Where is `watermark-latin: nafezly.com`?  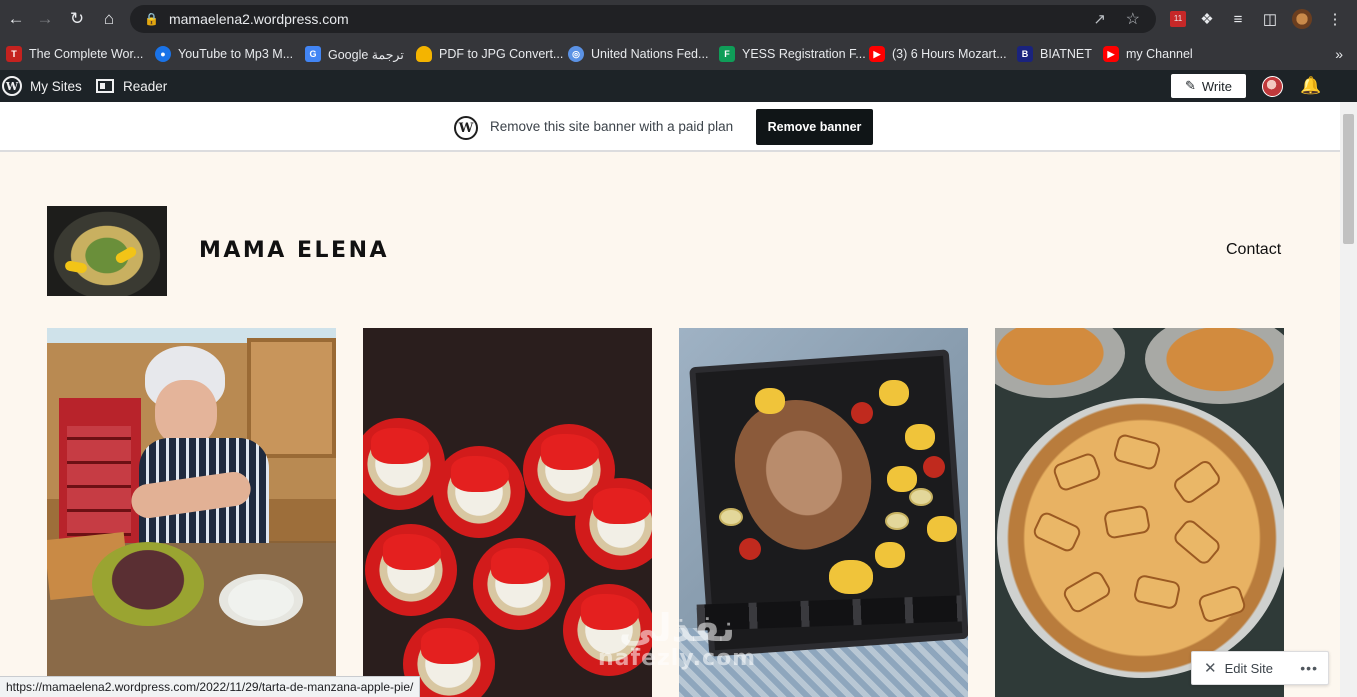 watermark-latin: nafezly.com is located at coordinates (677, 658).